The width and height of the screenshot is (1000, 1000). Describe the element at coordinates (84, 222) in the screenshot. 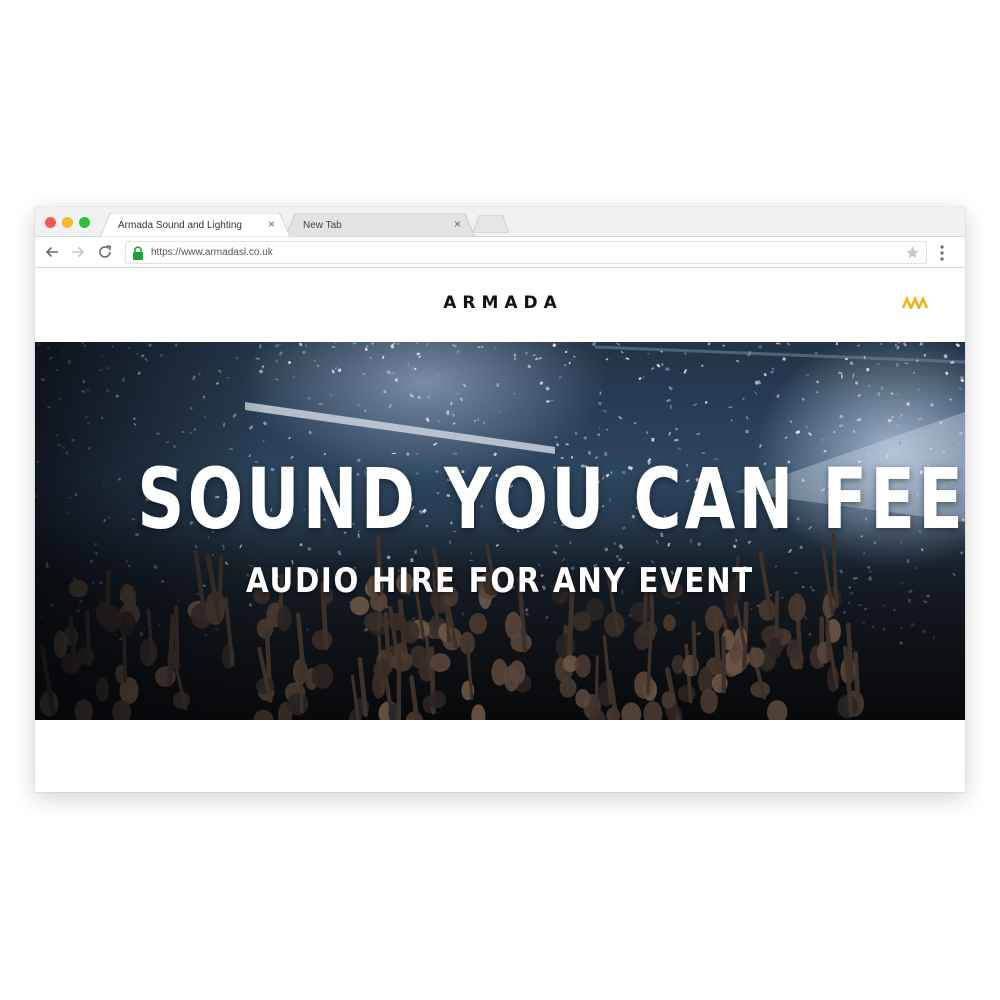

I see `window-maximize-button` at that location.